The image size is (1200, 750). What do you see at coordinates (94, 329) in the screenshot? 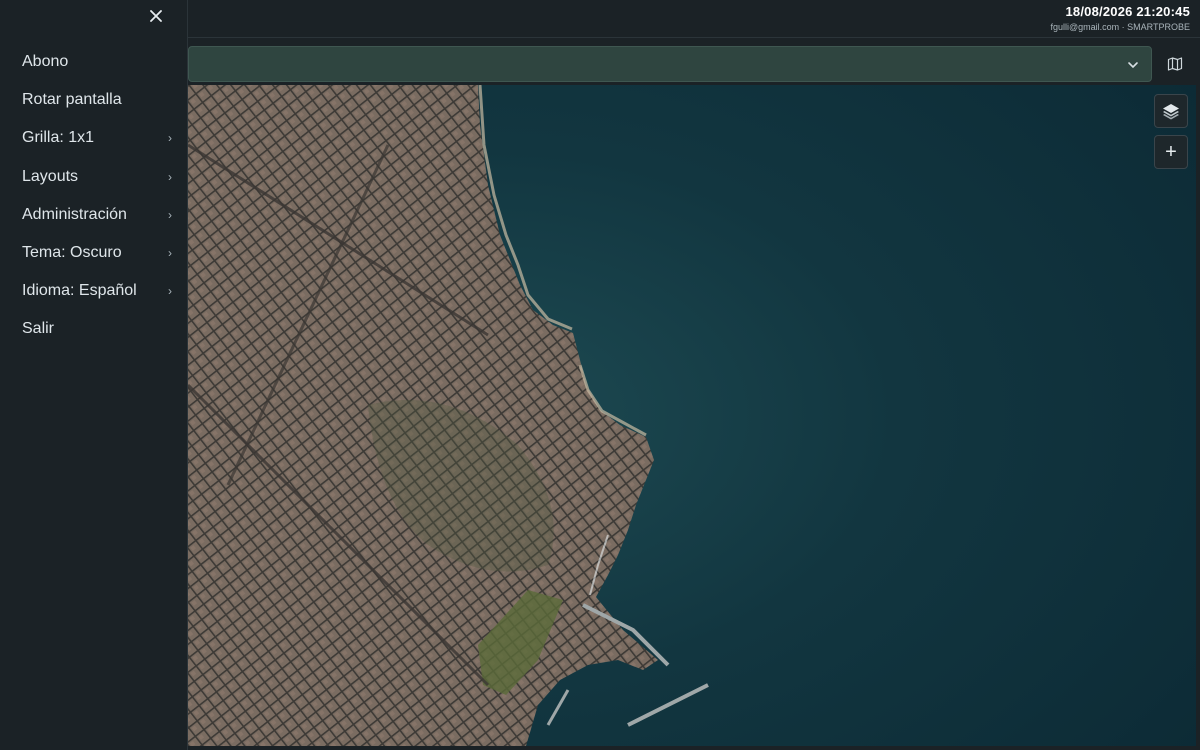
I see `menu-item-salir: Salir` at bounding box center [94, 329].